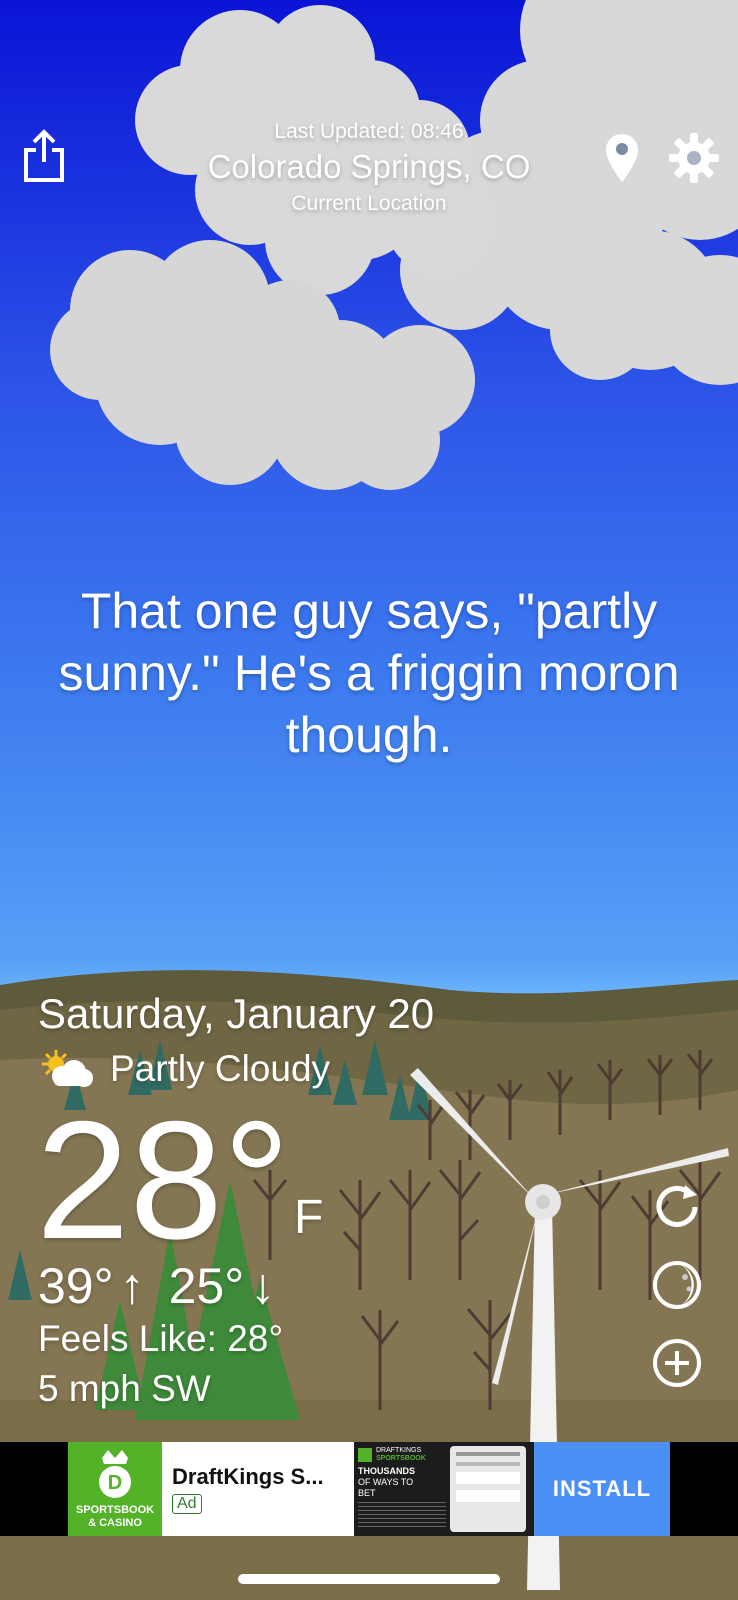 This screenshot has width=738, height=1600. What do you see at coordinates (488, 1489) in the screenshot?
I see `ad-shot-phone` at bounding box center [488, 1489].